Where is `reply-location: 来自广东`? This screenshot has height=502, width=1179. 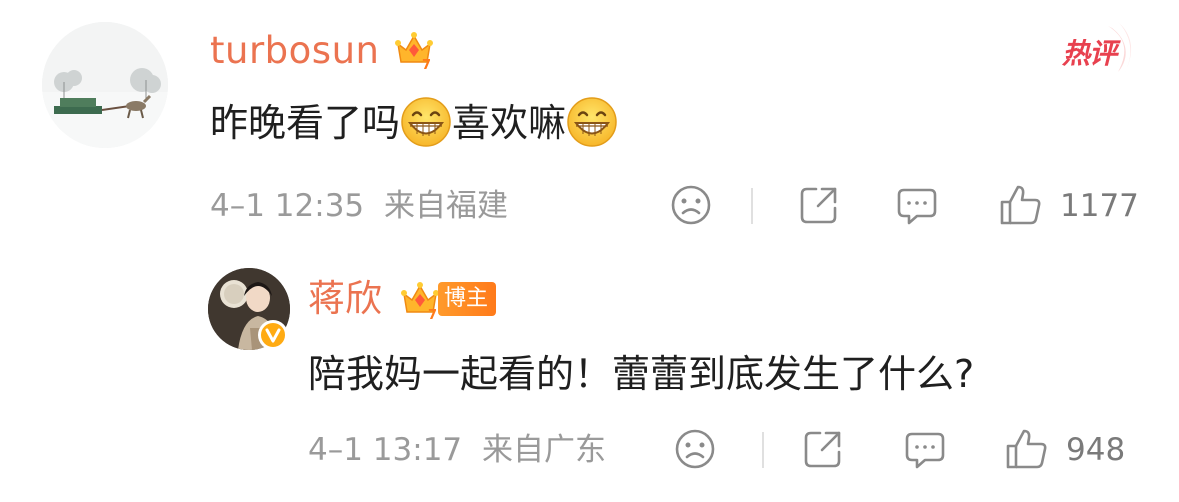 reply-location: 来自广东 is located at coordinates (544, 450).